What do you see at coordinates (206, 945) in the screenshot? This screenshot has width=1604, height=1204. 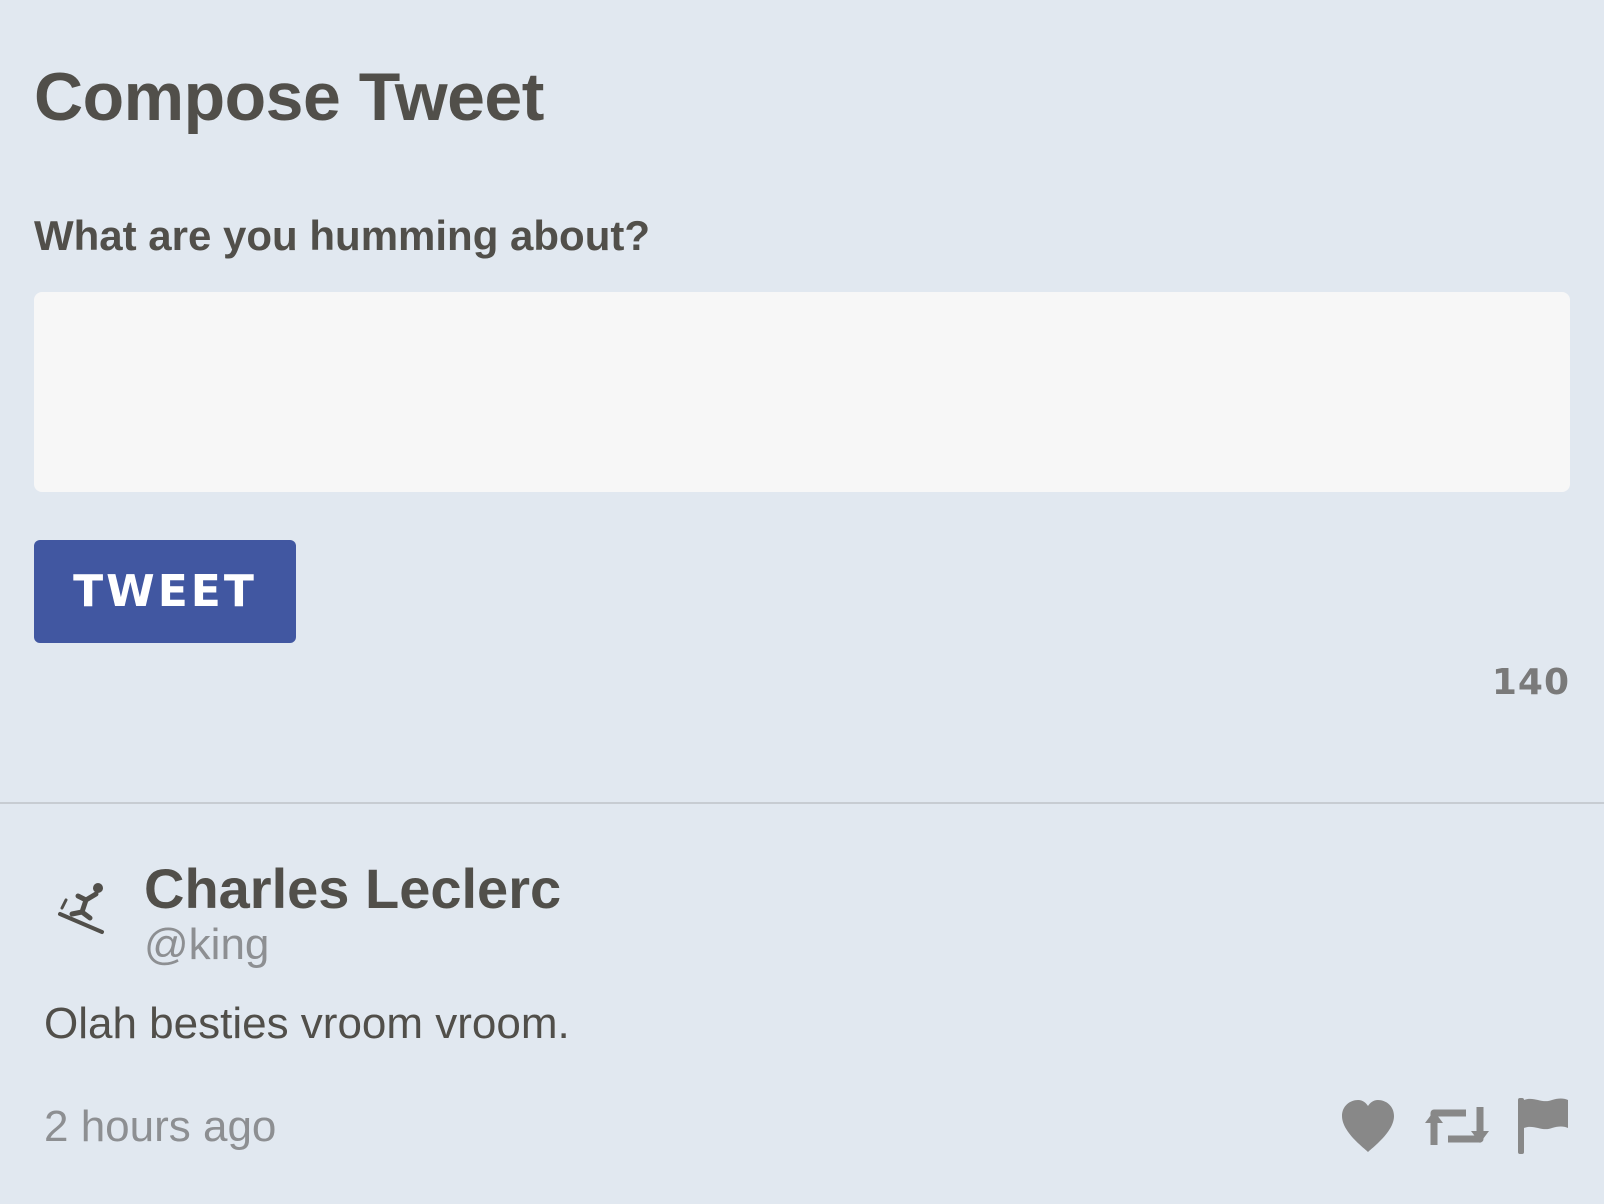 I see `author-handle: @king` at bounding box center [206, 945].